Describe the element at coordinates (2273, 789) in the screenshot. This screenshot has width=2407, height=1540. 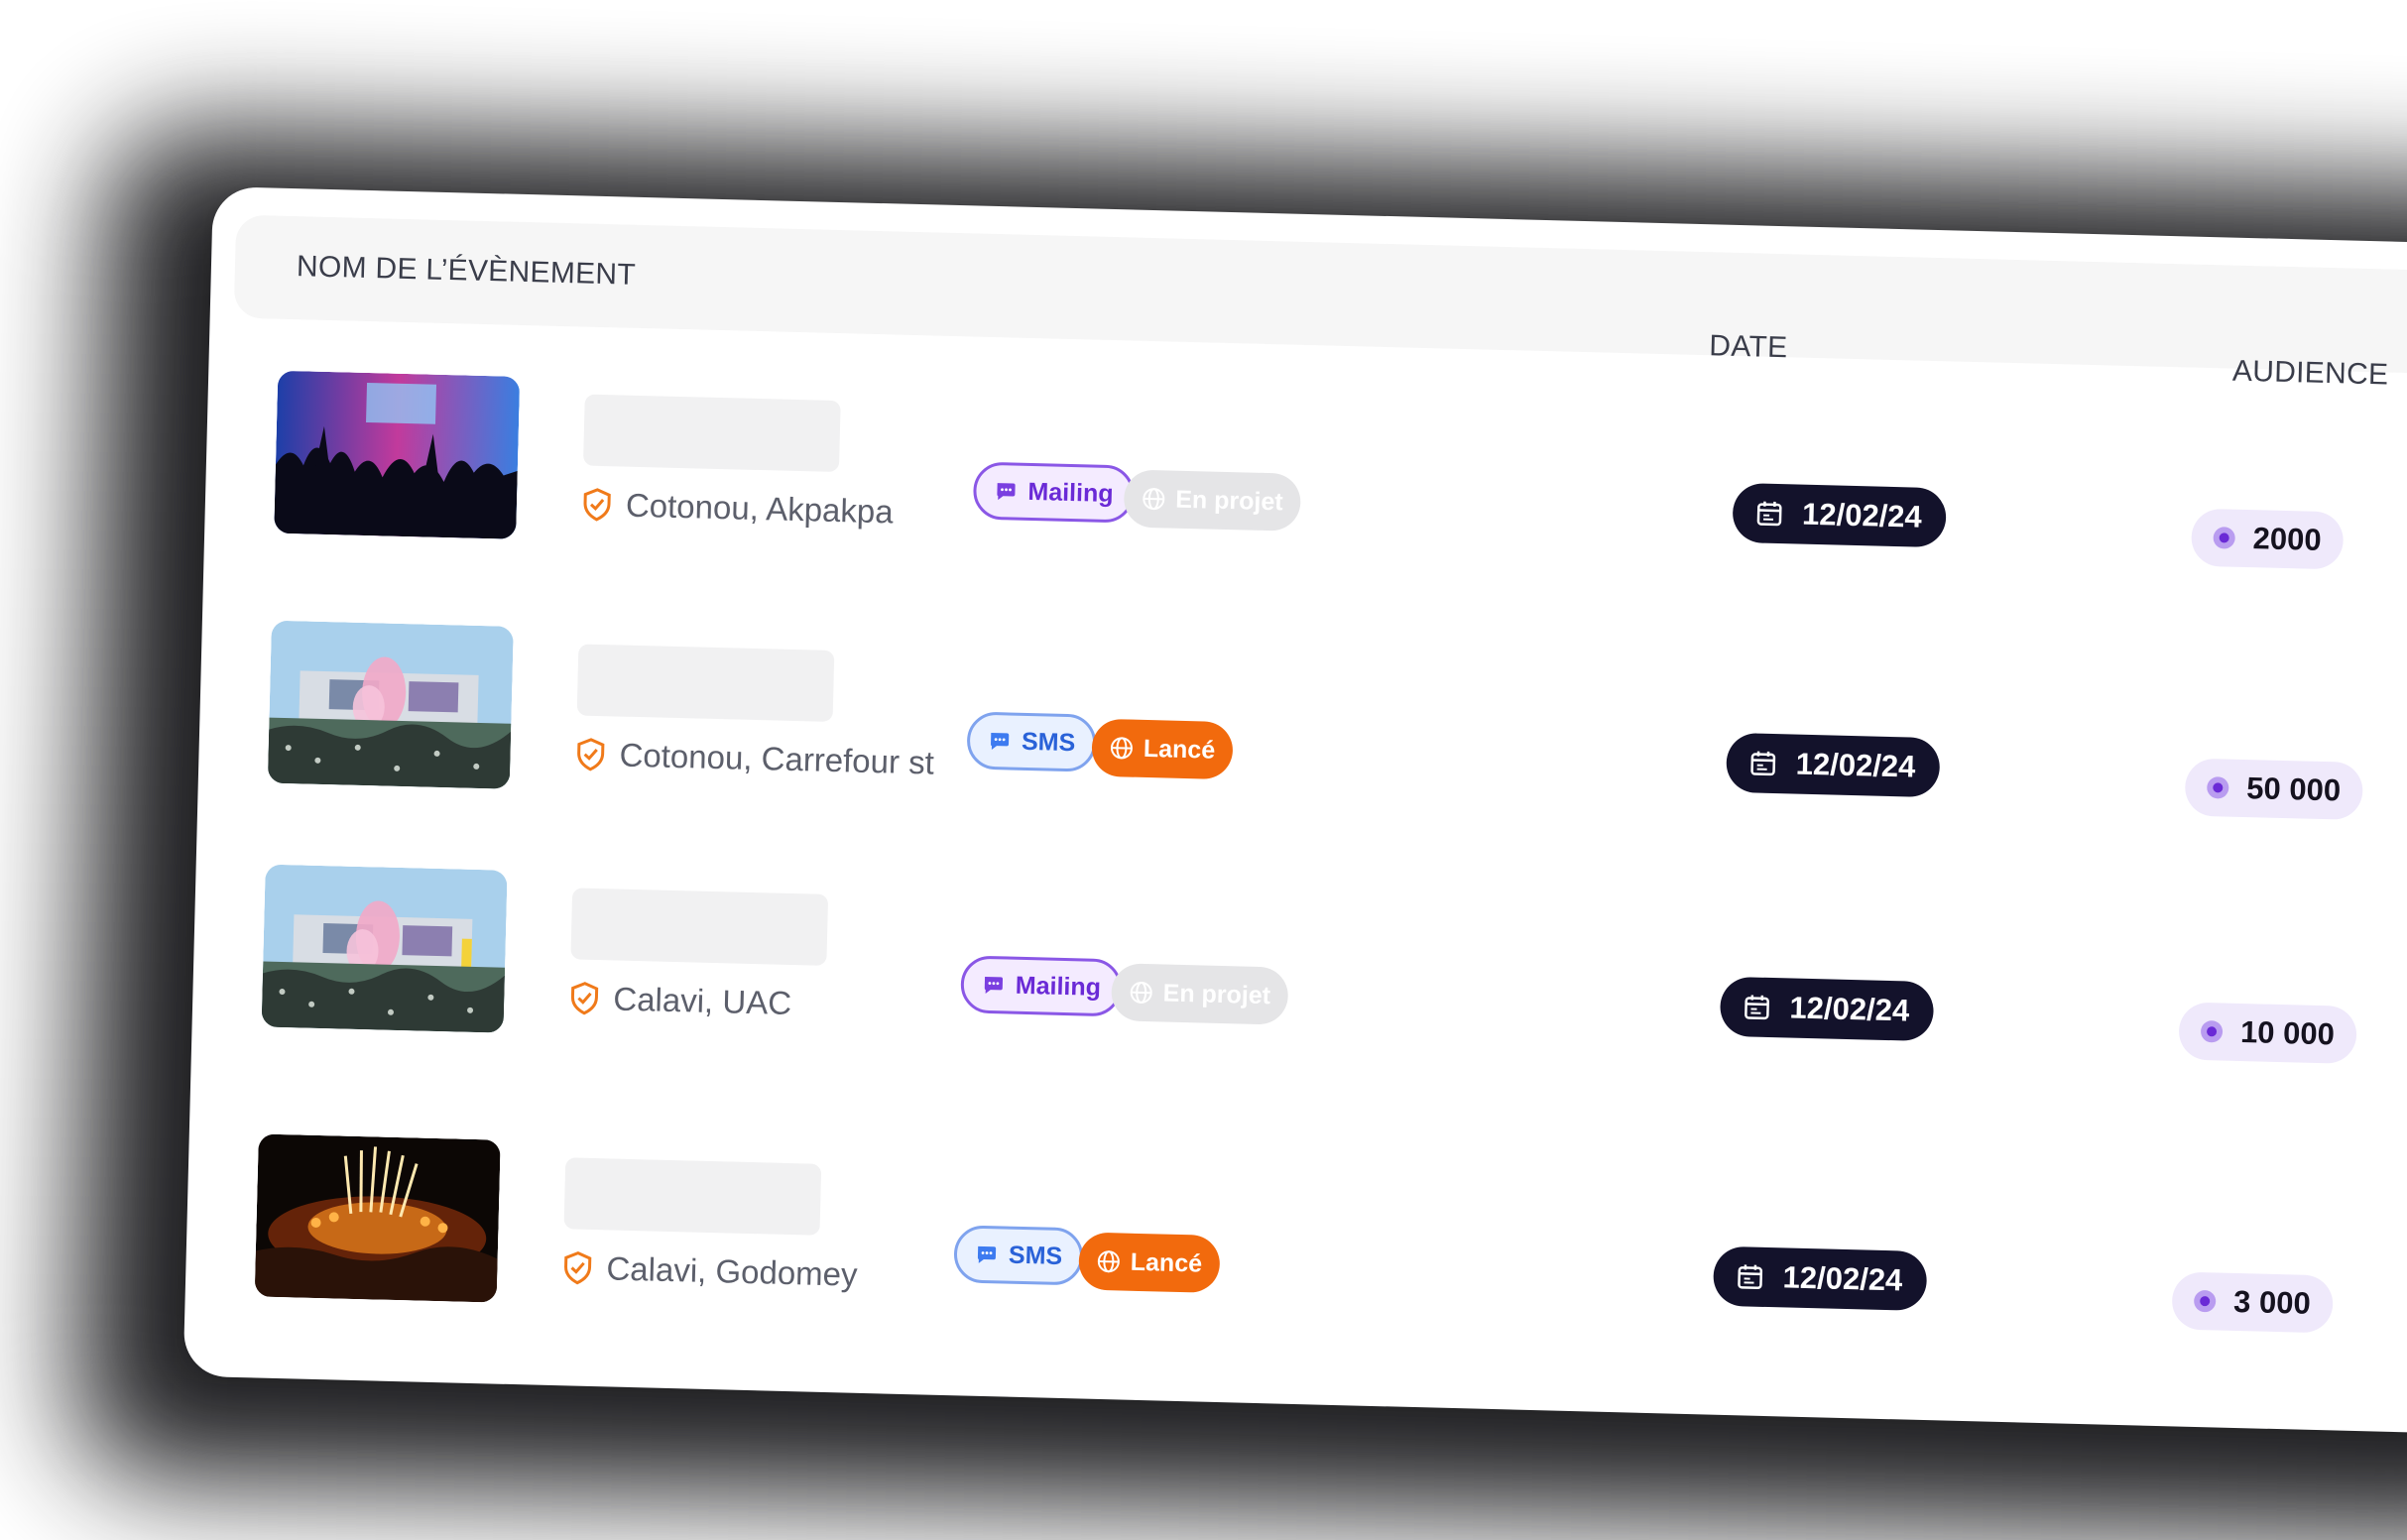
I see `audience-badge: 50 000` at that location.